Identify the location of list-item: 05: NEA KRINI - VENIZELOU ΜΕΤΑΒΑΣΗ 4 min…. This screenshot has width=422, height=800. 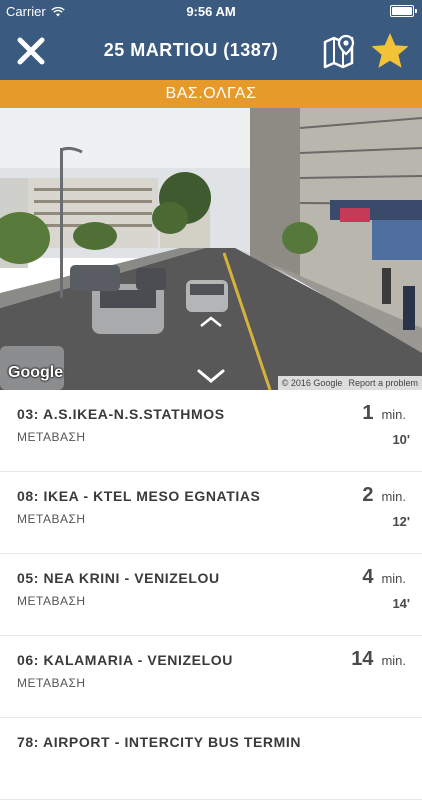
(211, 595).